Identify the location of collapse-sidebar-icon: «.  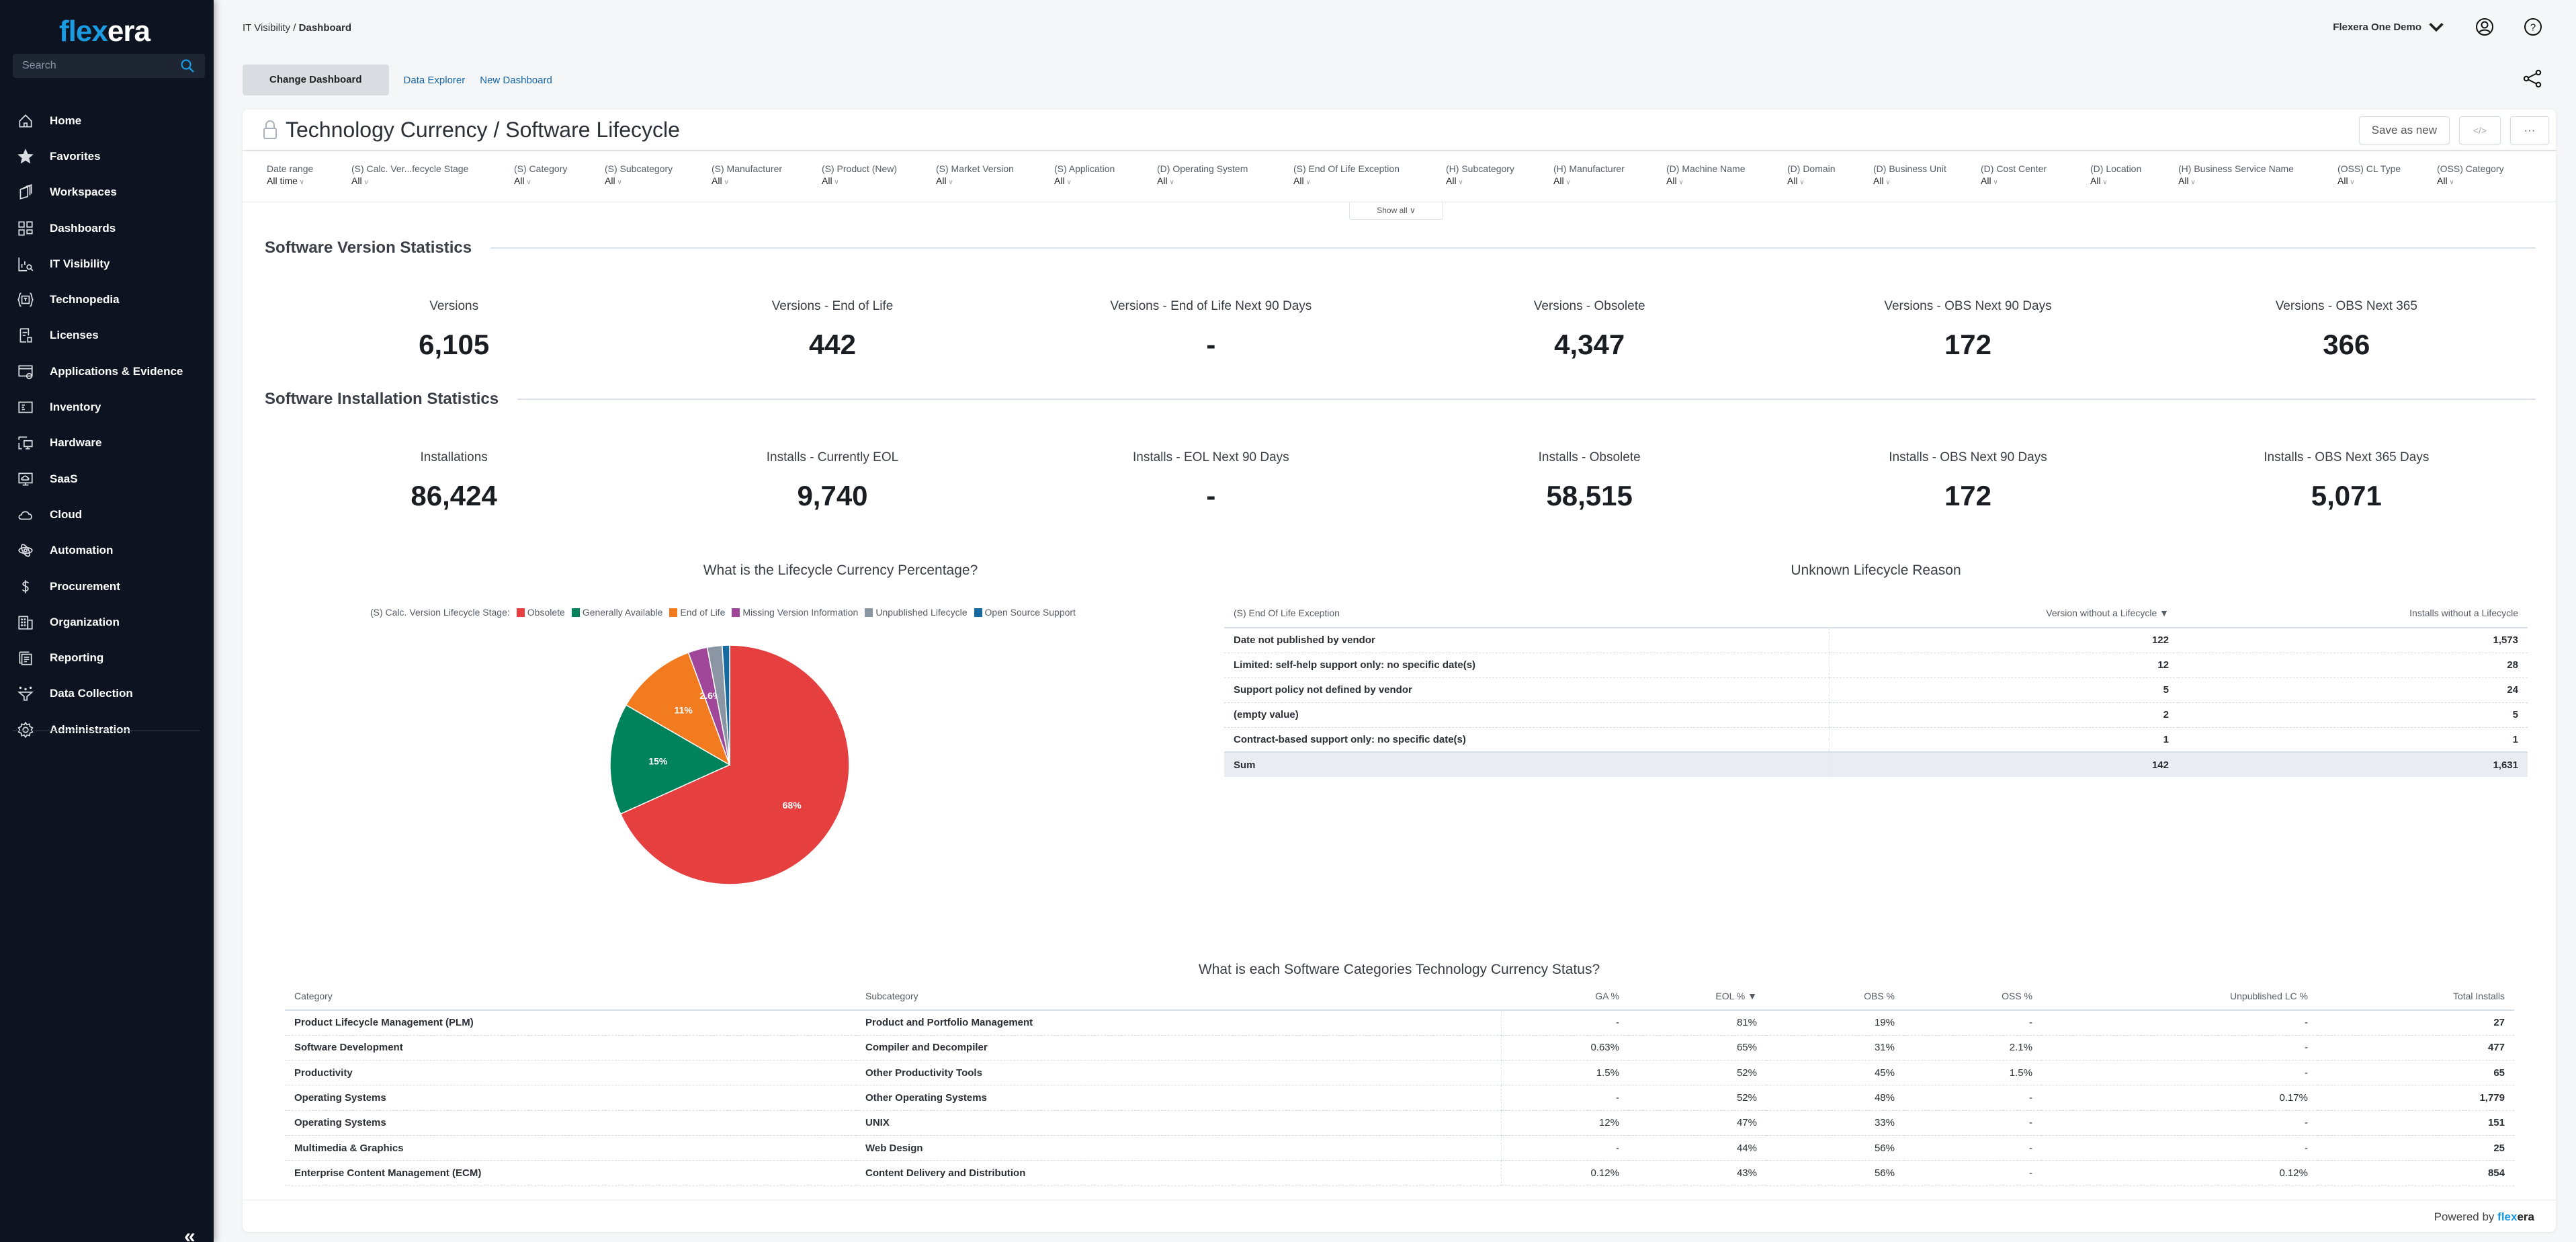
(190, 1234).